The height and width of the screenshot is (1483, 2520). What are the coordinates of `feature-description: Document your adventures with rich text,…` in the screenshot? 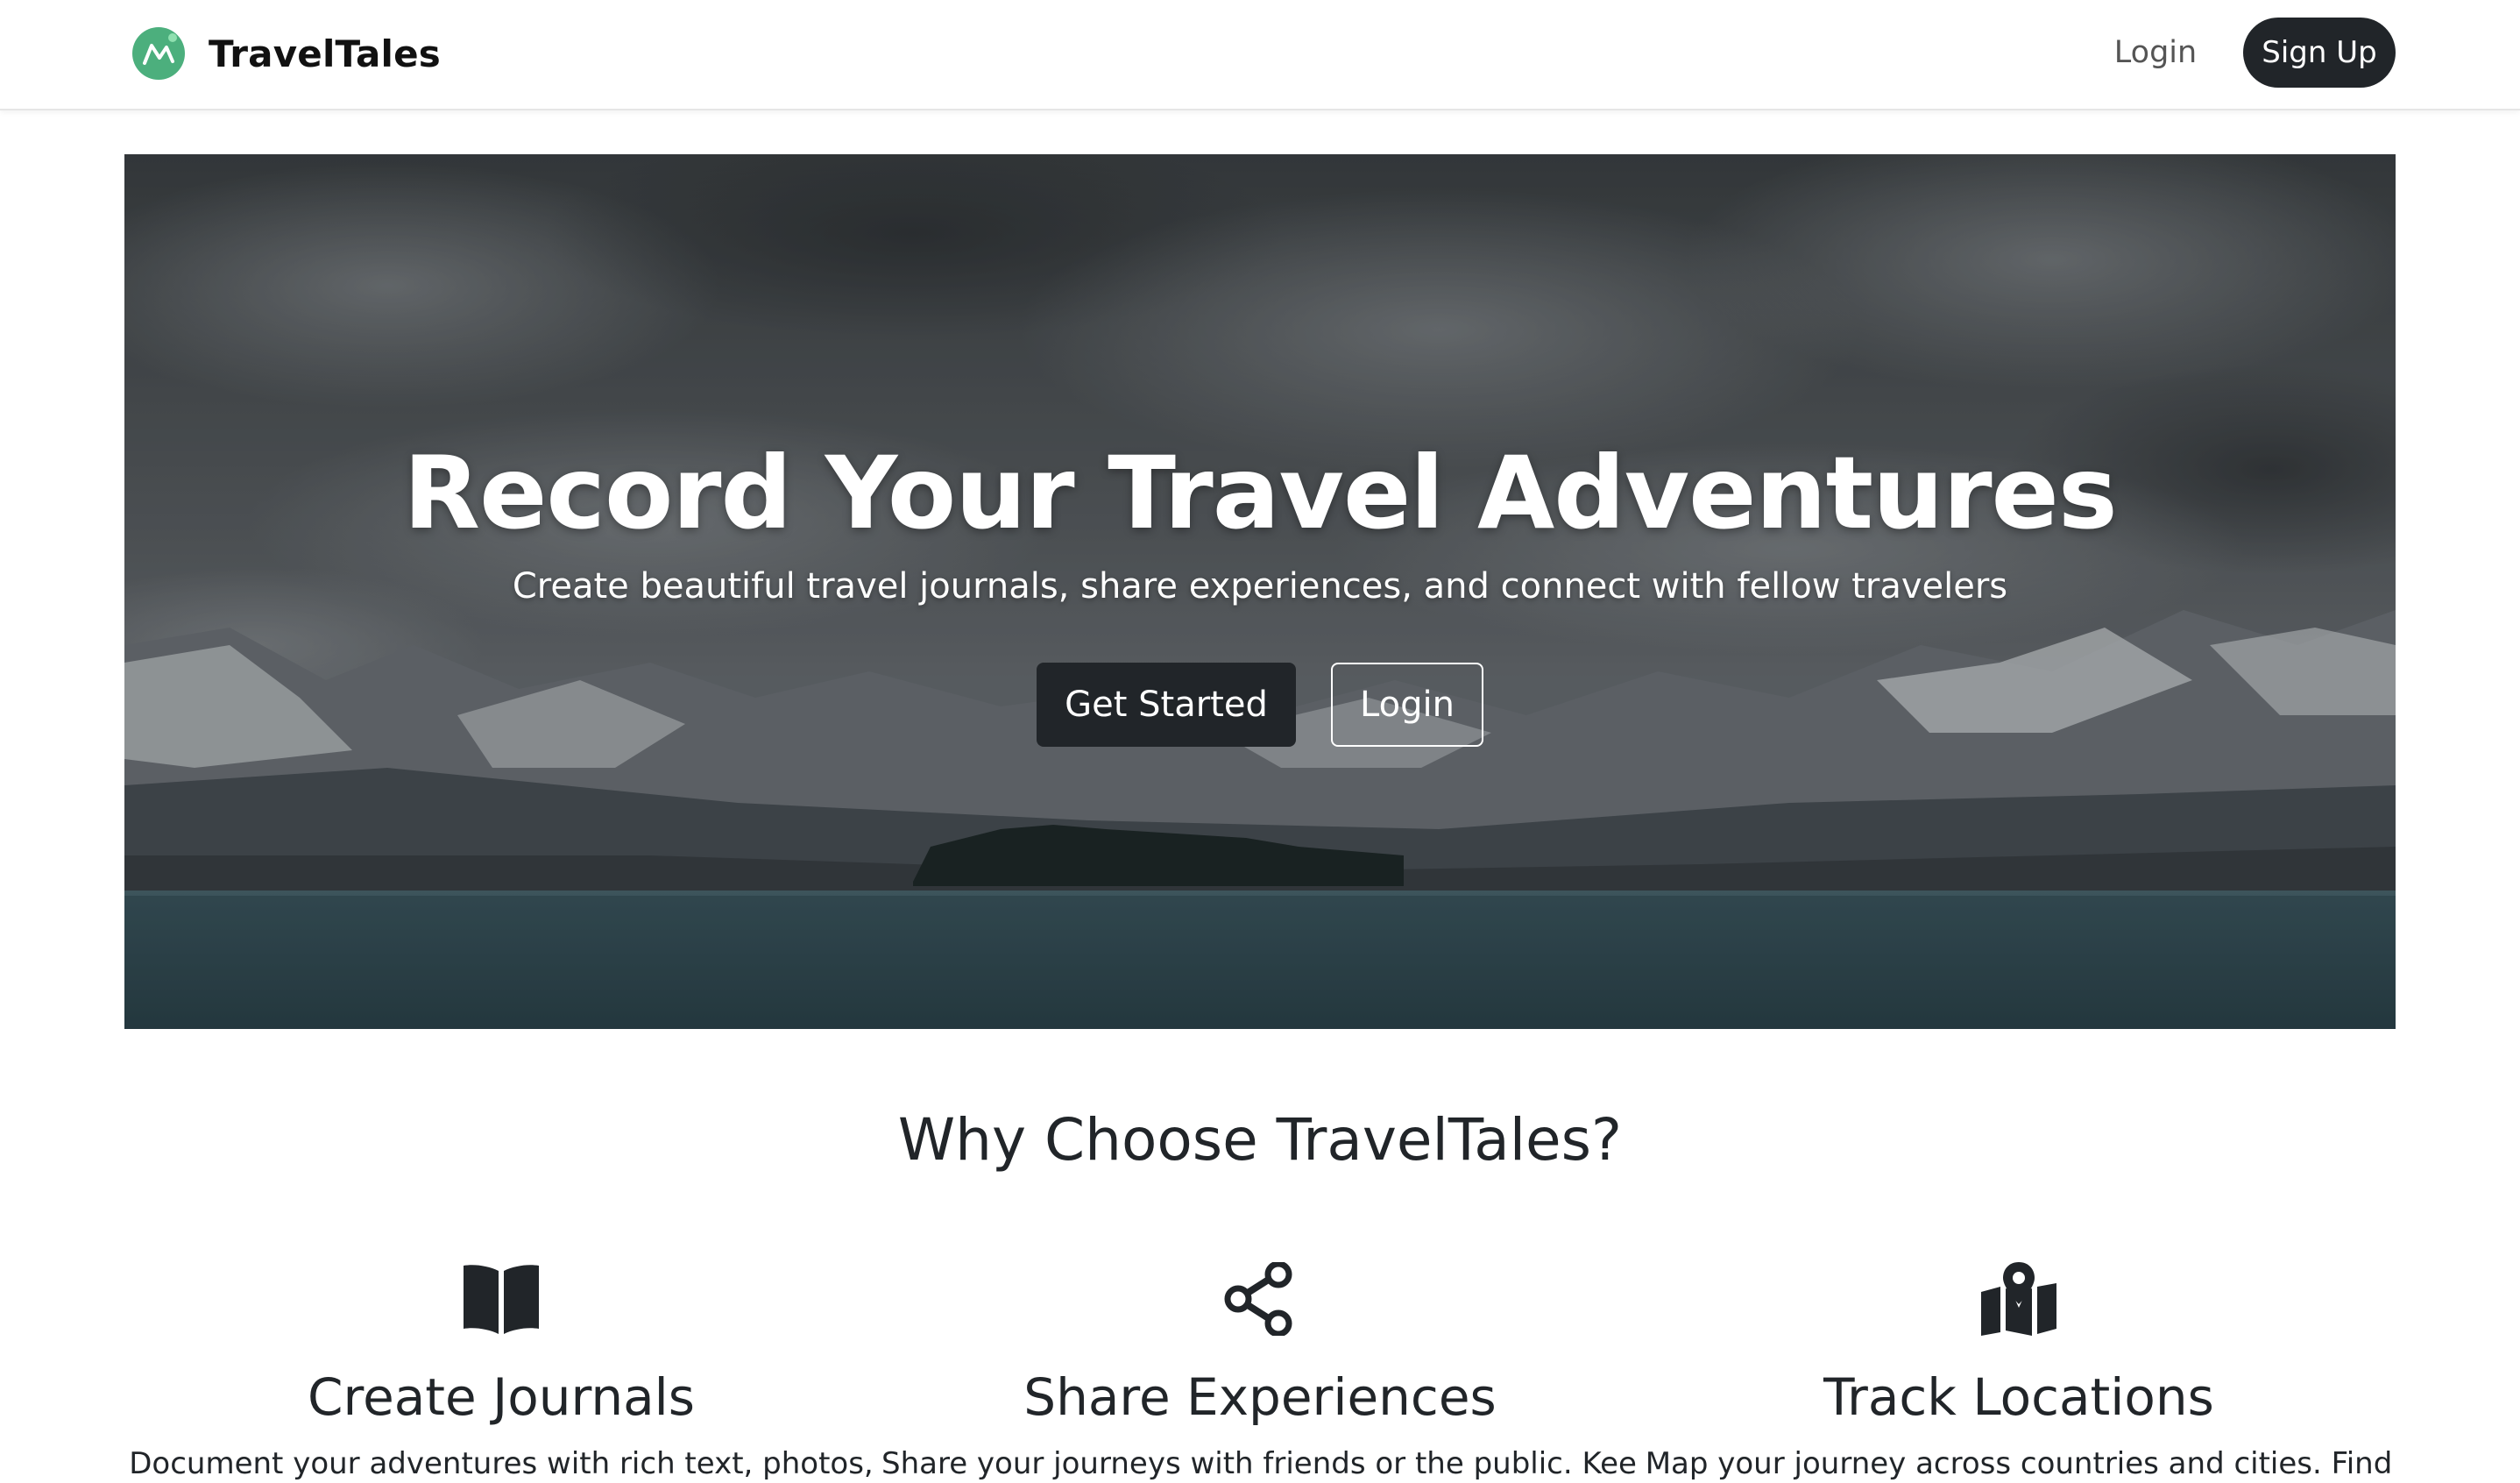 It's located at (501, 1463).